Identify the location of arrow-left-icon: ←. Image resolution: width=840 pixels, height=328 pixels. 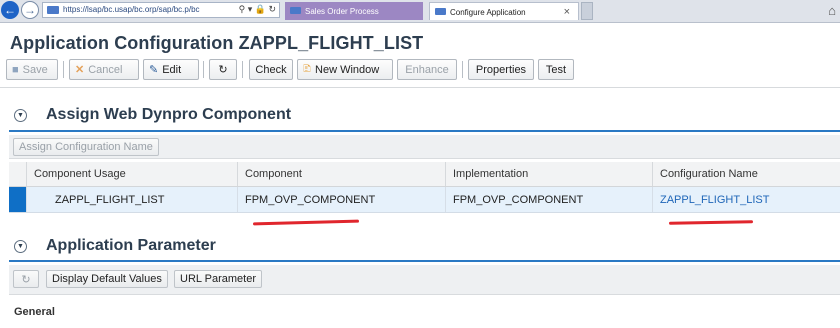
(10, 10).